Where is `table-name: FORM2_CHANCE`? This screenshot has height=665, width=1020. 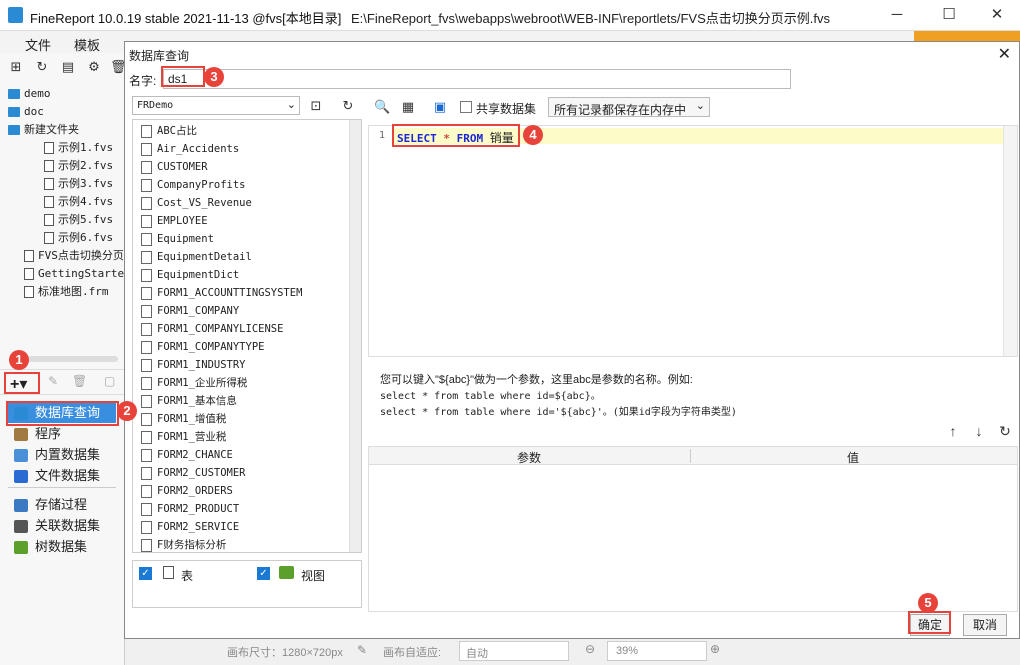
table-name: FORM2_CHANCE is located at coordinates (195, 455).